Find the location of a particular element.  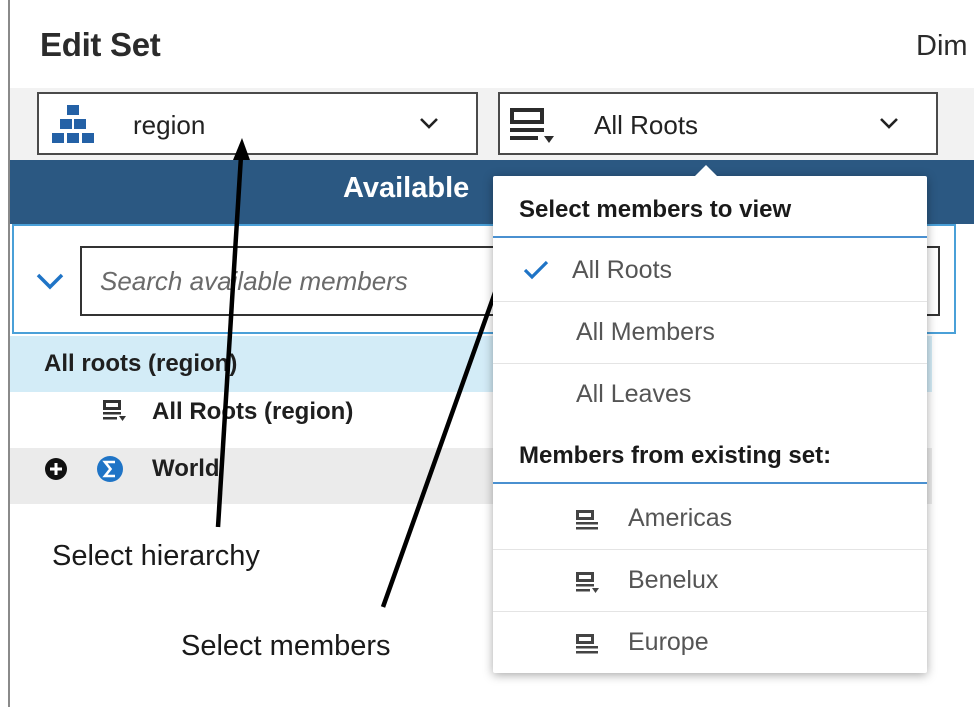

menu-item-set-benelux: Benelux is located at coordinates (710, 581).